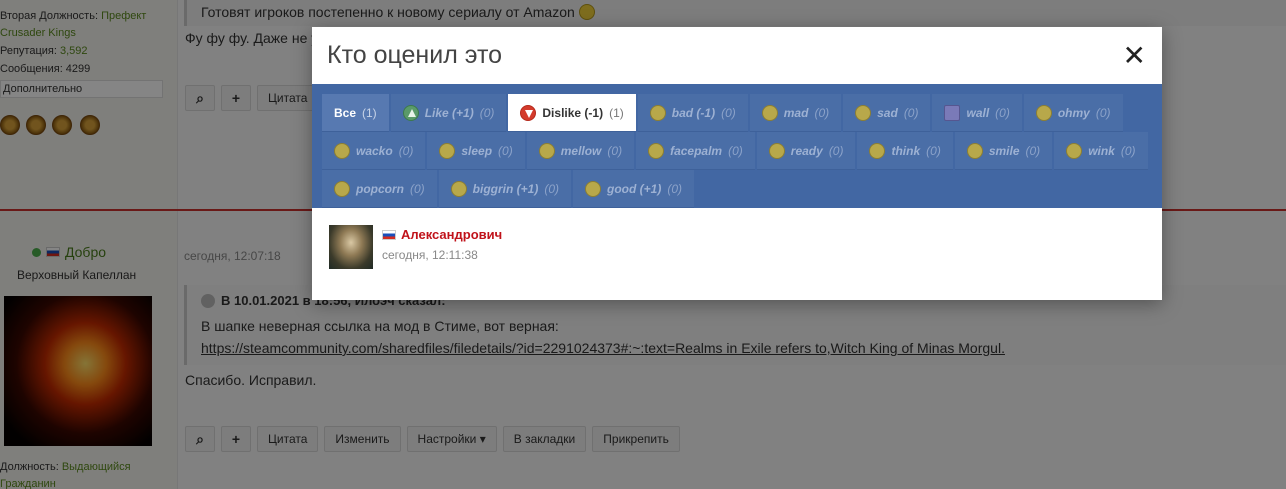  What do you see at coordinates (448, 113) in the screenshot?
I see `tab-like: Like (+1) (0)` at bounding box center [448, 113].